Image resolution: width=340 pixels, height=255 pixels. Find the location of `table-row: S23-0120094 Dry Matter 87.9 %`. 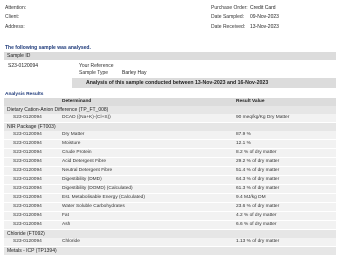

table-row: S23-0120094 Dry Matter 87.9 % is located at coordinates (170, 135).